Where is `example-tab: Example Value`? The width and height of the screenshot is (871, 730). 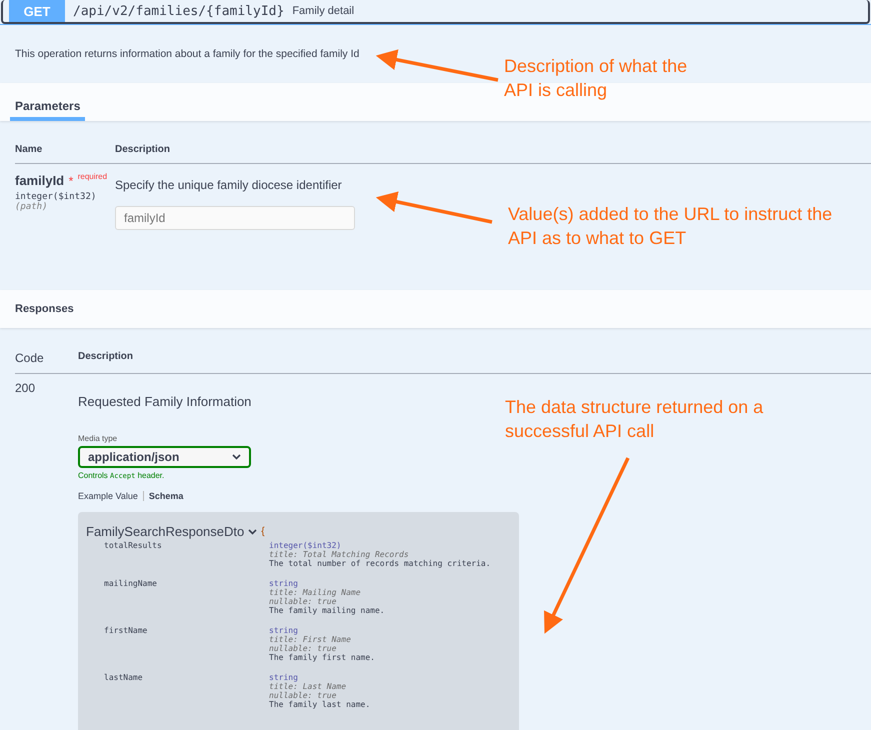
example-tab: Example Value is located at coordinates (111, 496).